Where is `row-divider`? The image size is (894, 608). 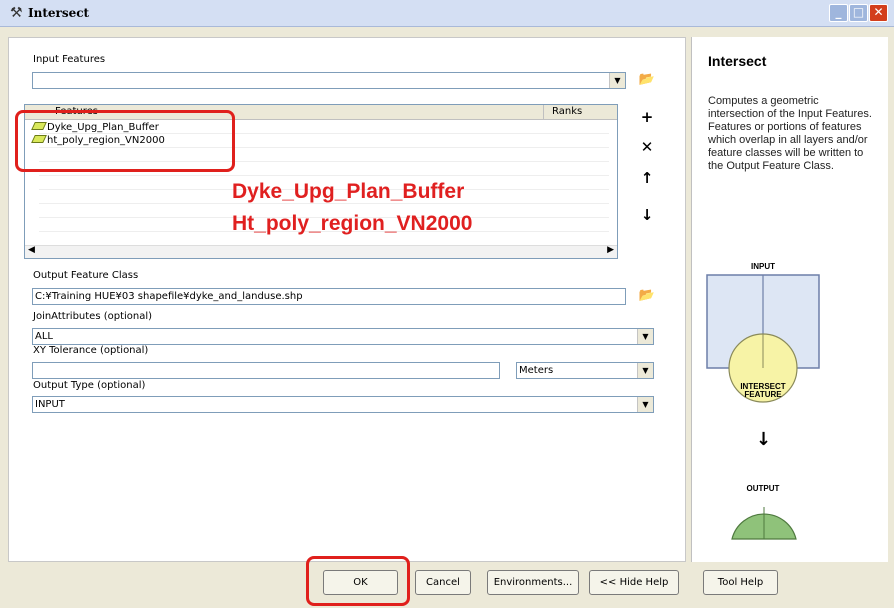
row-divider is located at coordinates (324, 175).